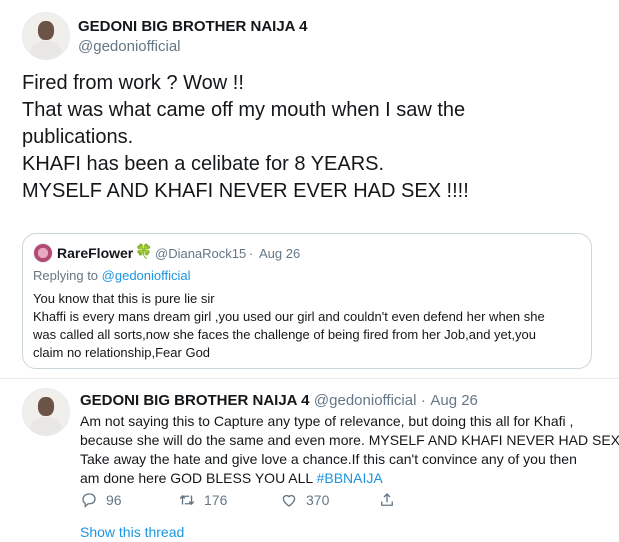  I want to click on reply-author-handle: @gedoniofficial, so click(365, 400).